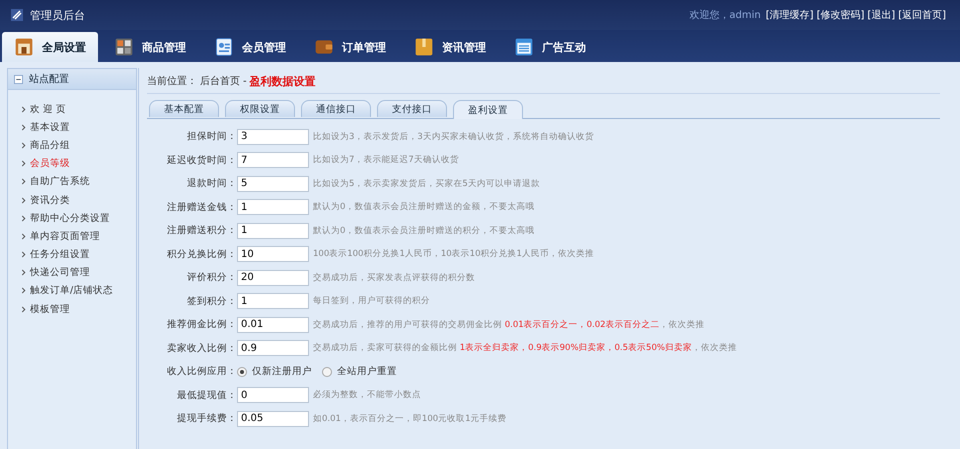  What do you see at coordinates (150, 47) in the screenshot?
I see `nav-tab: 商品管理` at bounding box center [150, 47].